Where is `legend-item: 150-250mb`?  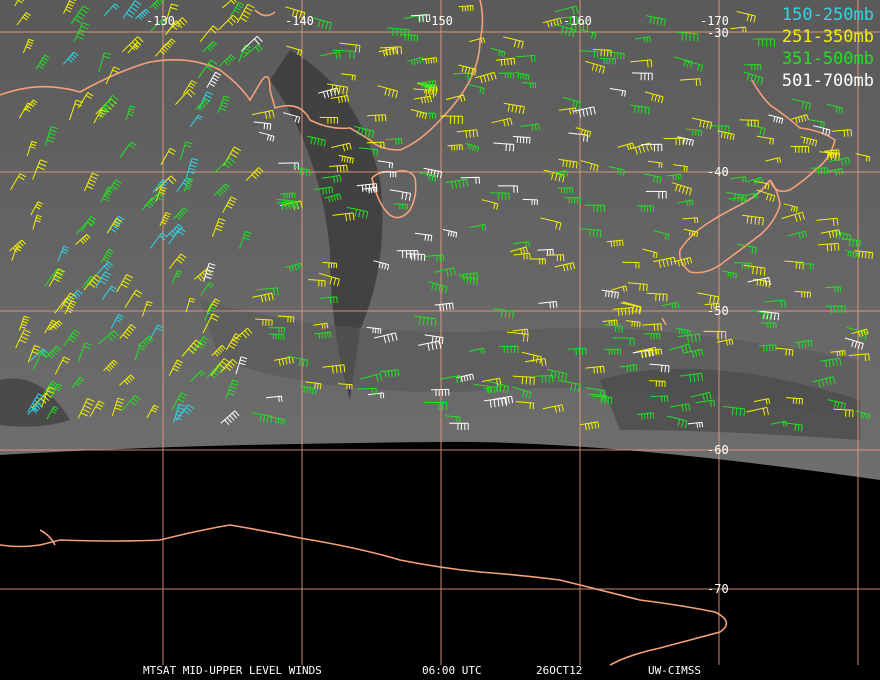 legend-item: 150-250mb is located at coordinates (827, 15).